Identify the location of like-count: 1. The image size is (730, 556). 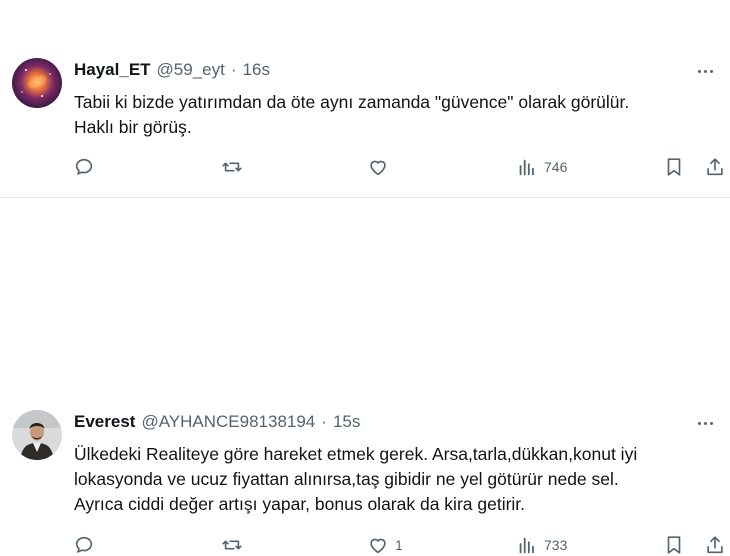
(399, 545).